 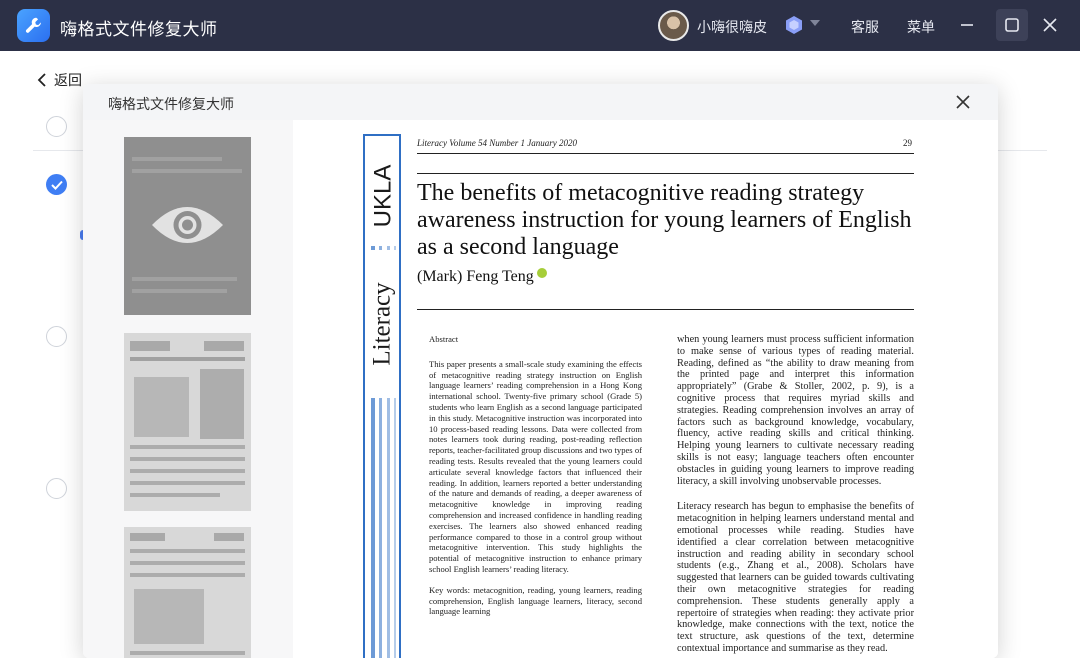 What do you see at coordinates (482, 277) in the screenshot?
I see `article-author: (Mark) Feng Teng` at bounding box center [482, 277].